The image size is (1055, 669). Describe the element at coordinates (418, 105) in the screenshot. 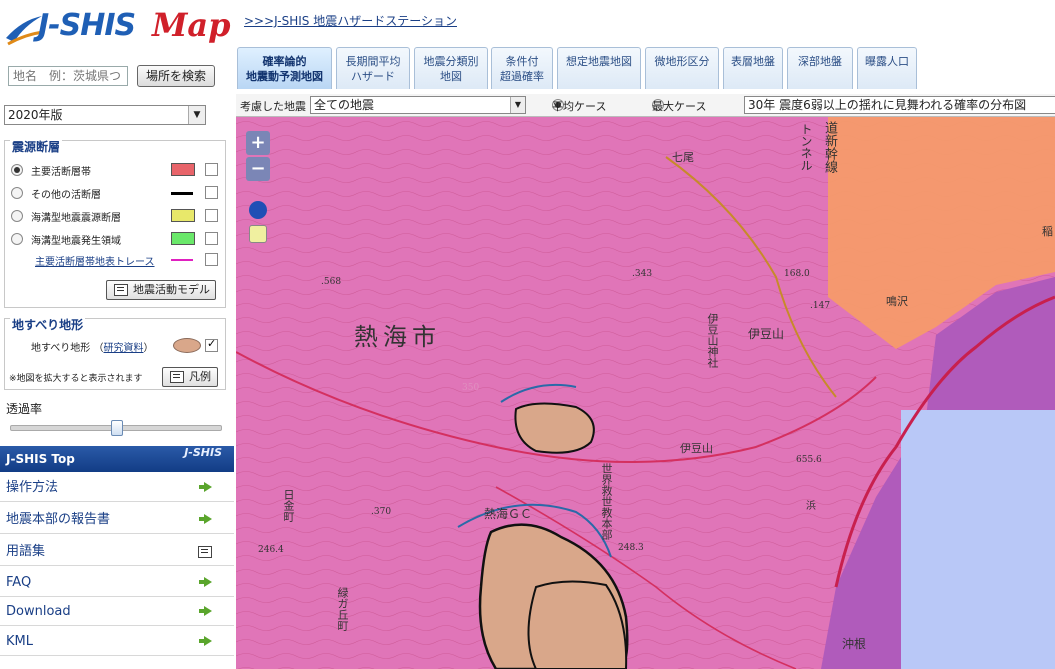

I see `quake-select: 全ての地震 ▼` at that location.